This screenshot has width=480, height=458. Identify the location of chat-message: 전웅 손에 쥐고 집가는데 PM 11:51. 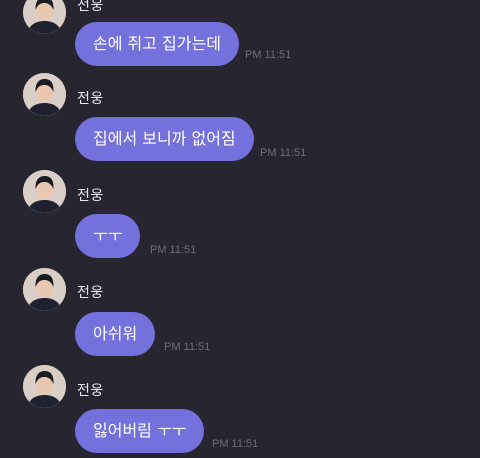
(240, 33).